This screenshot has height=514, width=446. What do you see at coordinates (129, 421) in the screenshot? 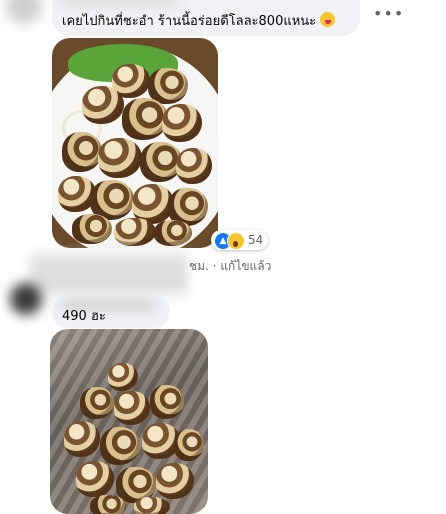
I see `comment-photo` at bounding box center [129, 421].